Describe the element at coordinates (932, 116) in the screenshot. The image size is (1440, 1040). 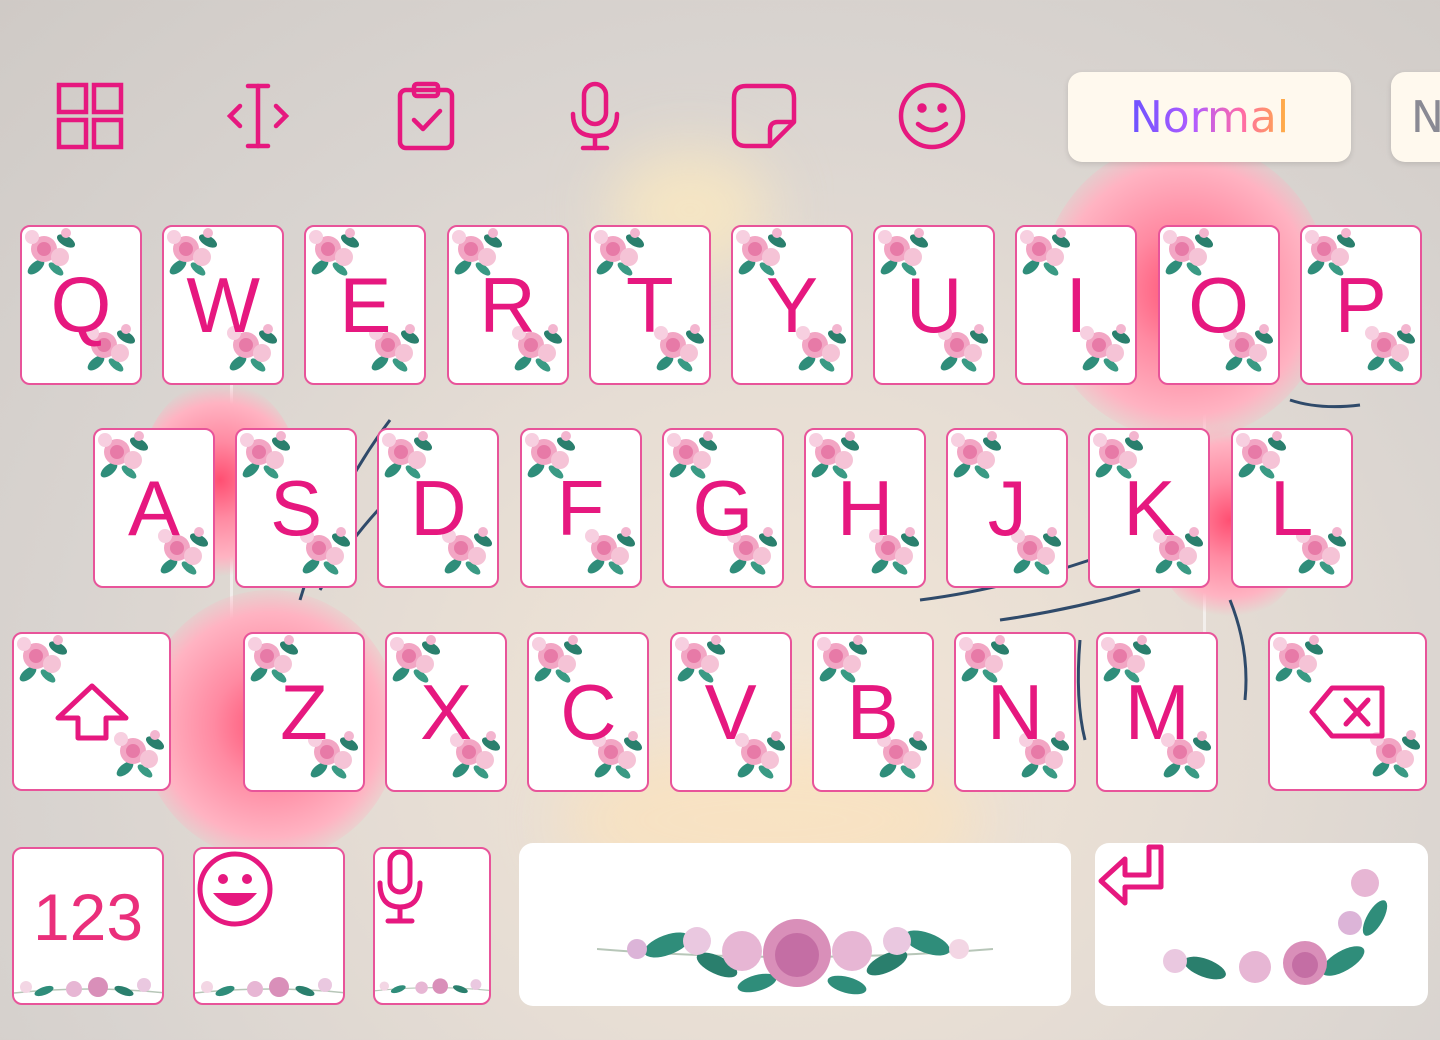
I see `smiley-icon` at that location.